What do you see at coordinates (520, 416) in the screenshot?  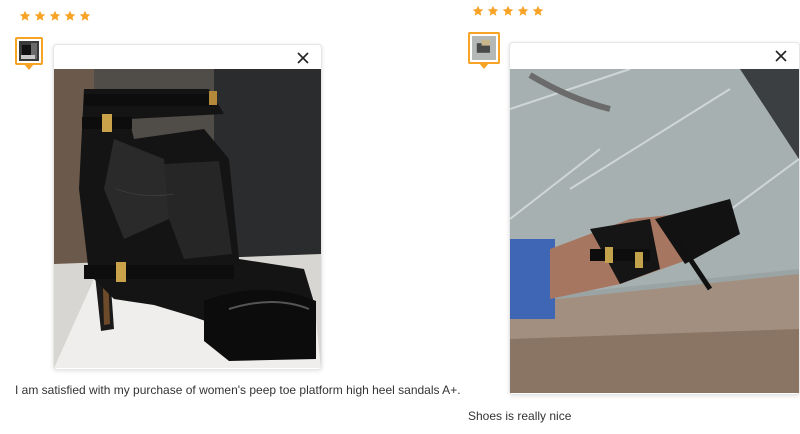 I see `review-text: Shoes is really nice` at bounding box center [520, 416].